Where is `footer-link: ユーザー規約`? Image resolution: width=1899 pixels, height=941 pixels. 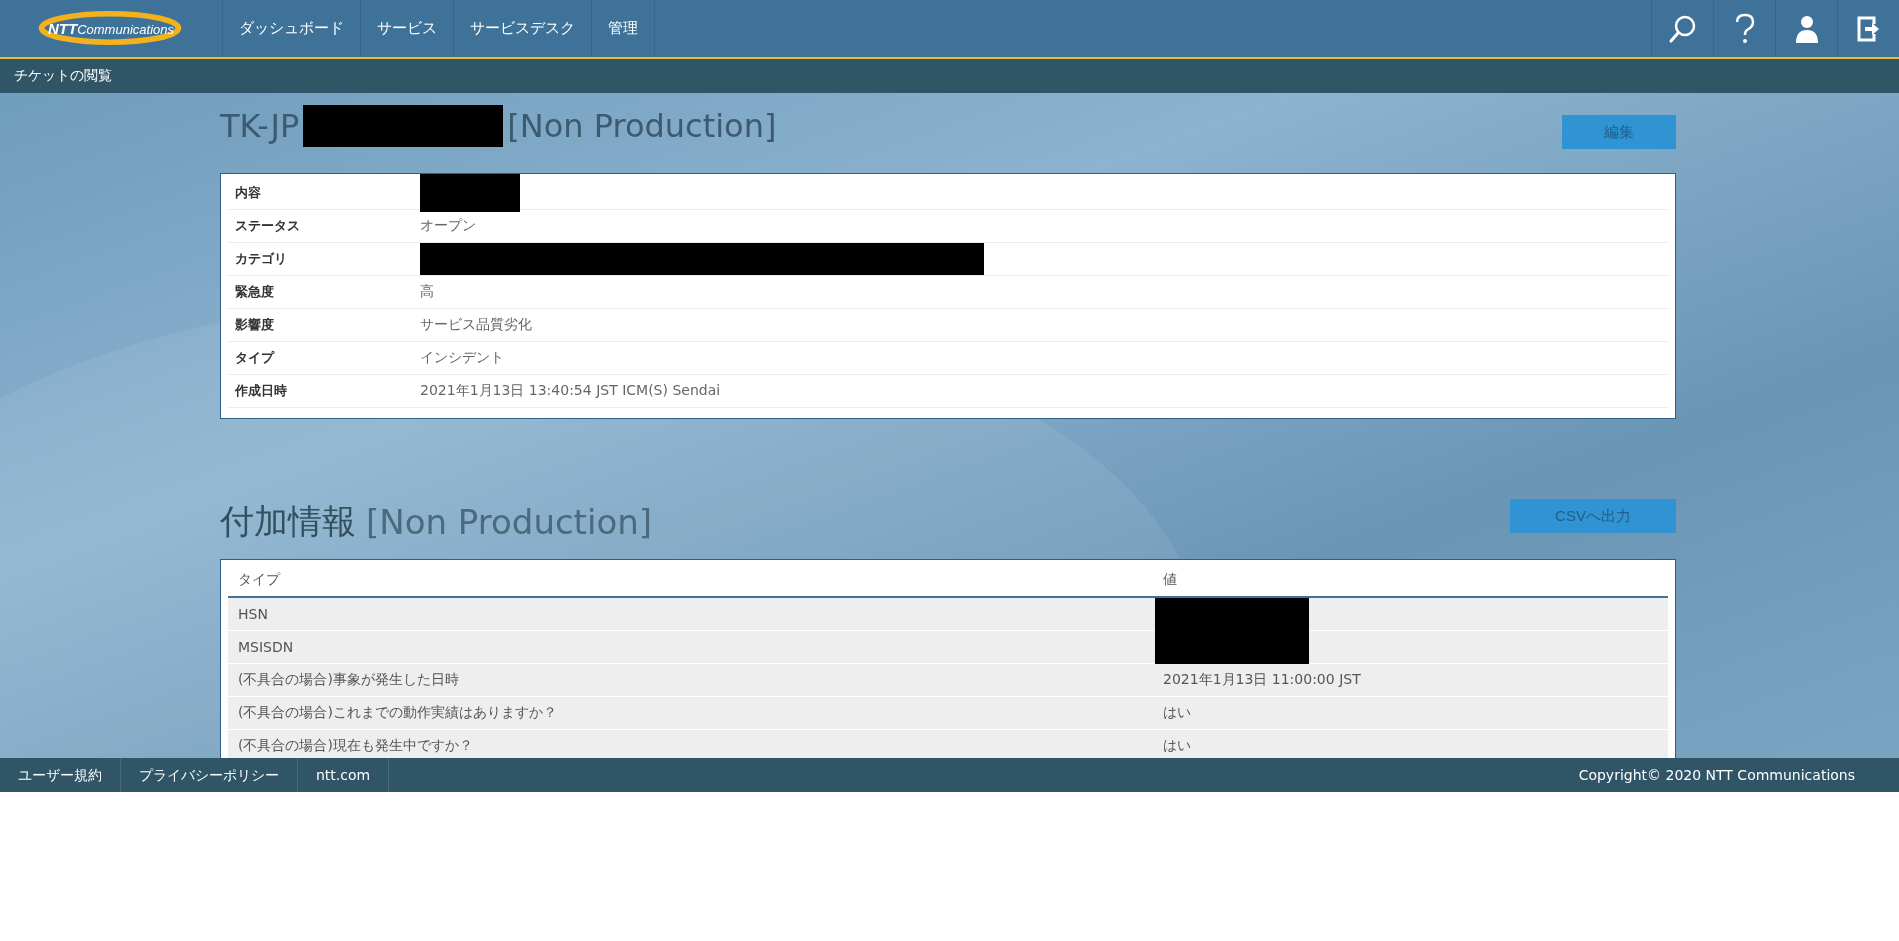 footer-link: ユーザー規約 is located at coordinates (60, 775).